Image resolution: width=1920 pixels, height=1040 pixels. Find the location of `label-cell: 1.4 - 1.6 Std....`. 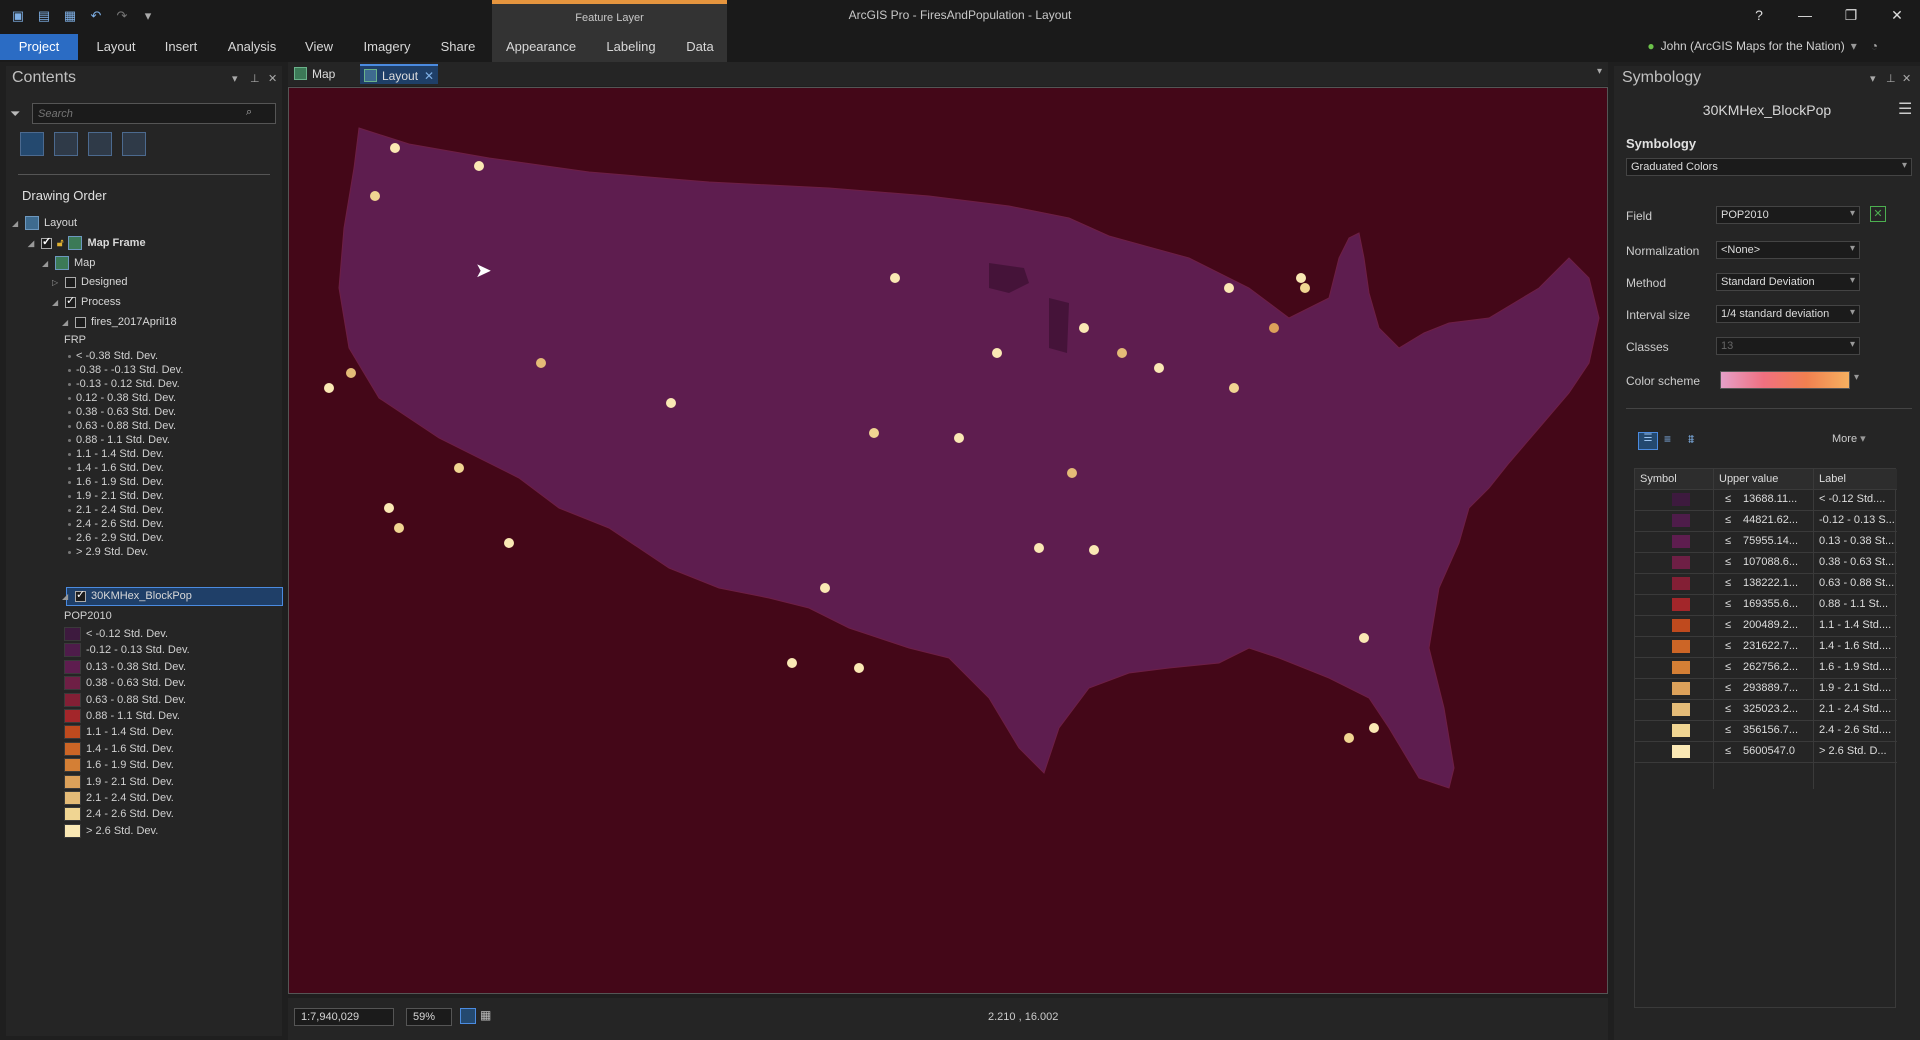

label-cell: 1.4 - 1.6 Std.... is located at coordinates (1855, 646).